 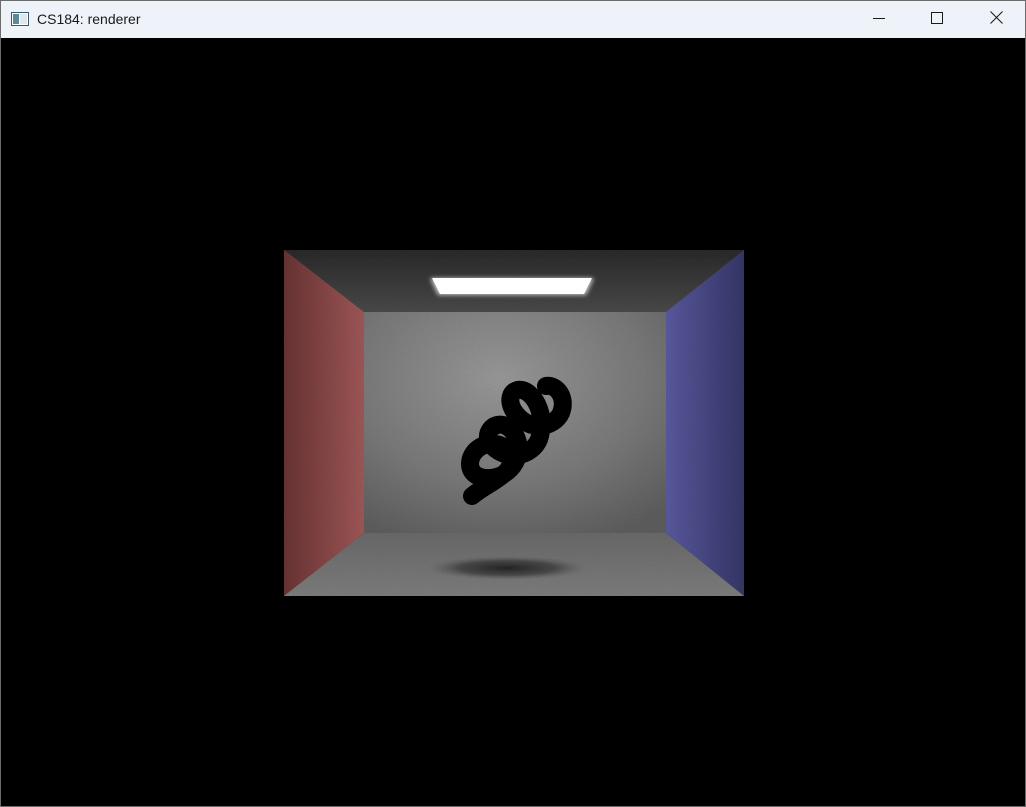 I want to click on maximize-button, so click(x=937, y=19).